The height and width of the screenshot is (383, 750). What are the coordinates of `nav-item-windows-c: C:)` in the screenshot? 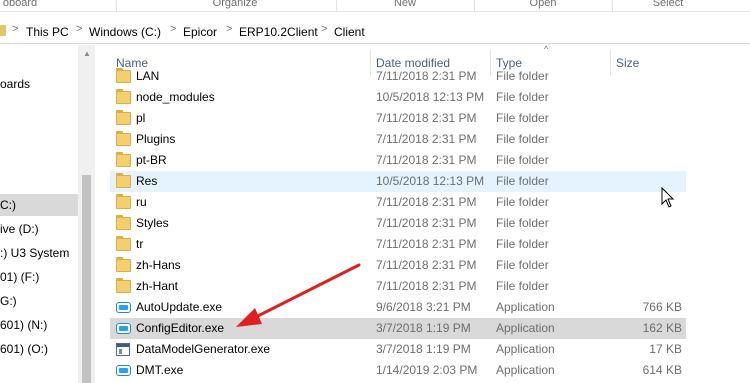 It's located at (39, 205).